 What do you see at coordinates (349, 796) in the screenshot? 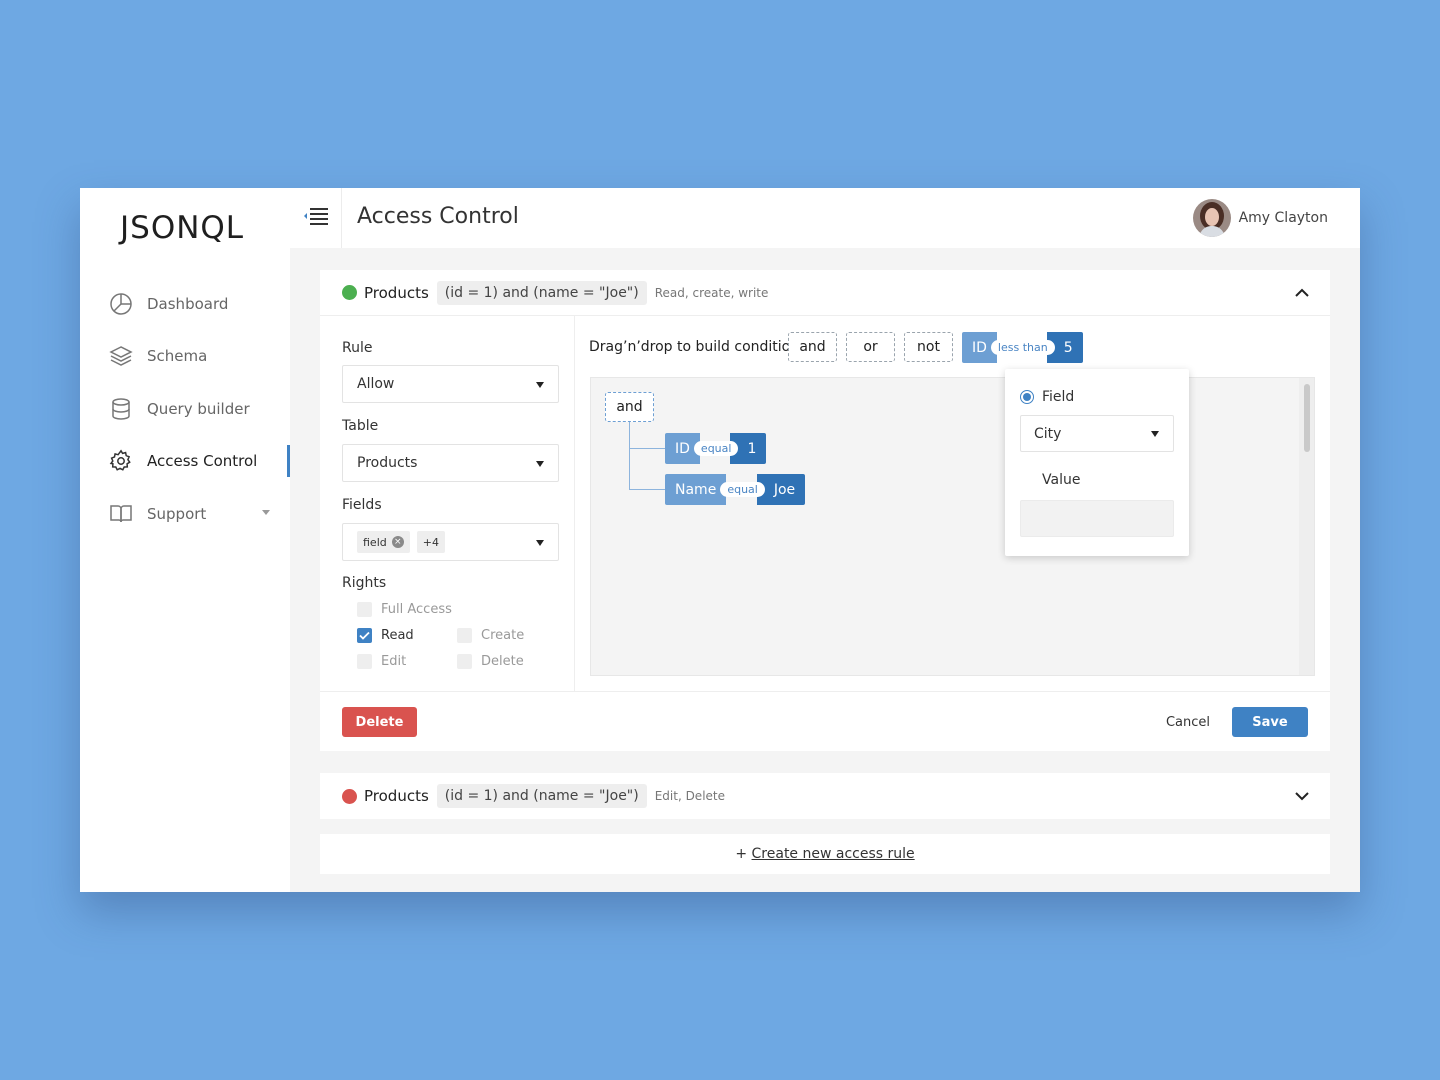
I see `status-dot-deny` at bounding box center [349, 796].